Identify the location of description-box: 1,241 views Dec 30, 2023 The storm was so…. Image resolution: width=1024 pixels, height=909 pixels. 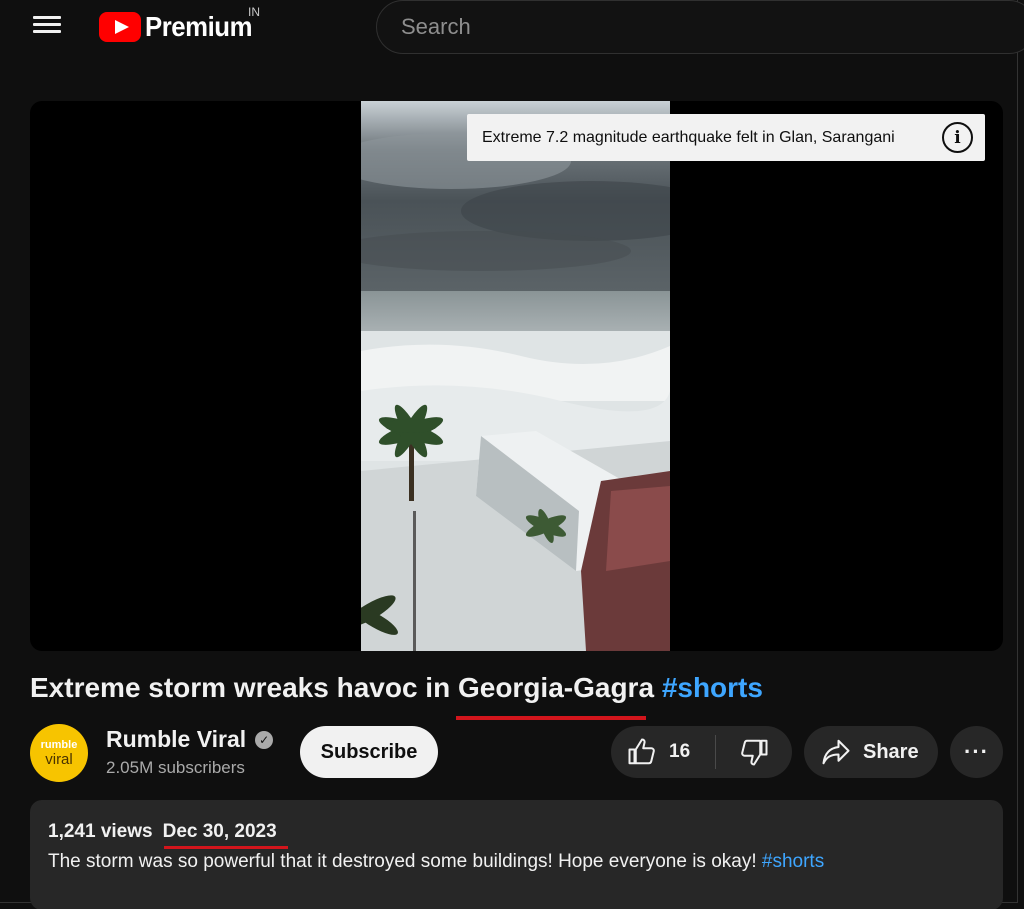
(516, 854).